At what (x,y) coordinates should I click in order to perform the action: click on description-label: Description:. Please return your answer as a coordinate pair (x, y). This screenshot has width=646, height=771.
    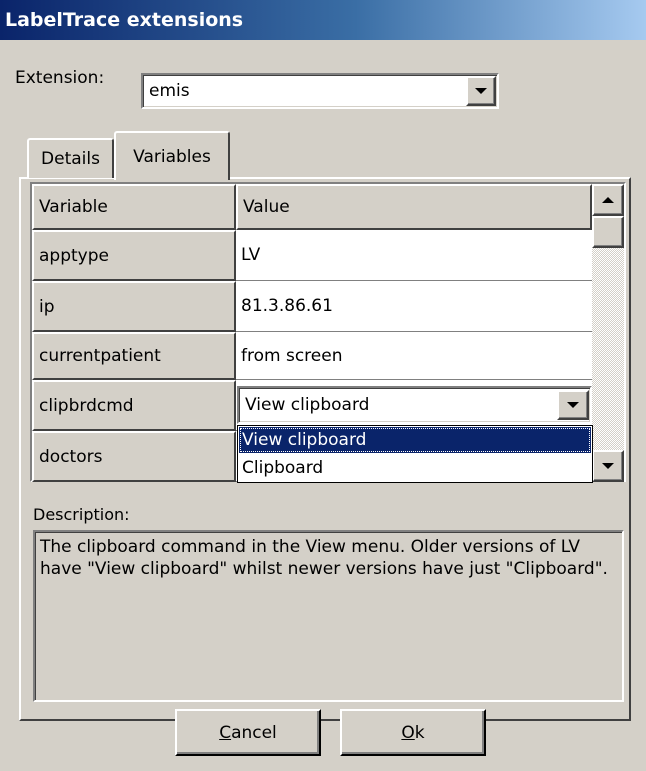
    Looking at the image, I should click on (81, 514).